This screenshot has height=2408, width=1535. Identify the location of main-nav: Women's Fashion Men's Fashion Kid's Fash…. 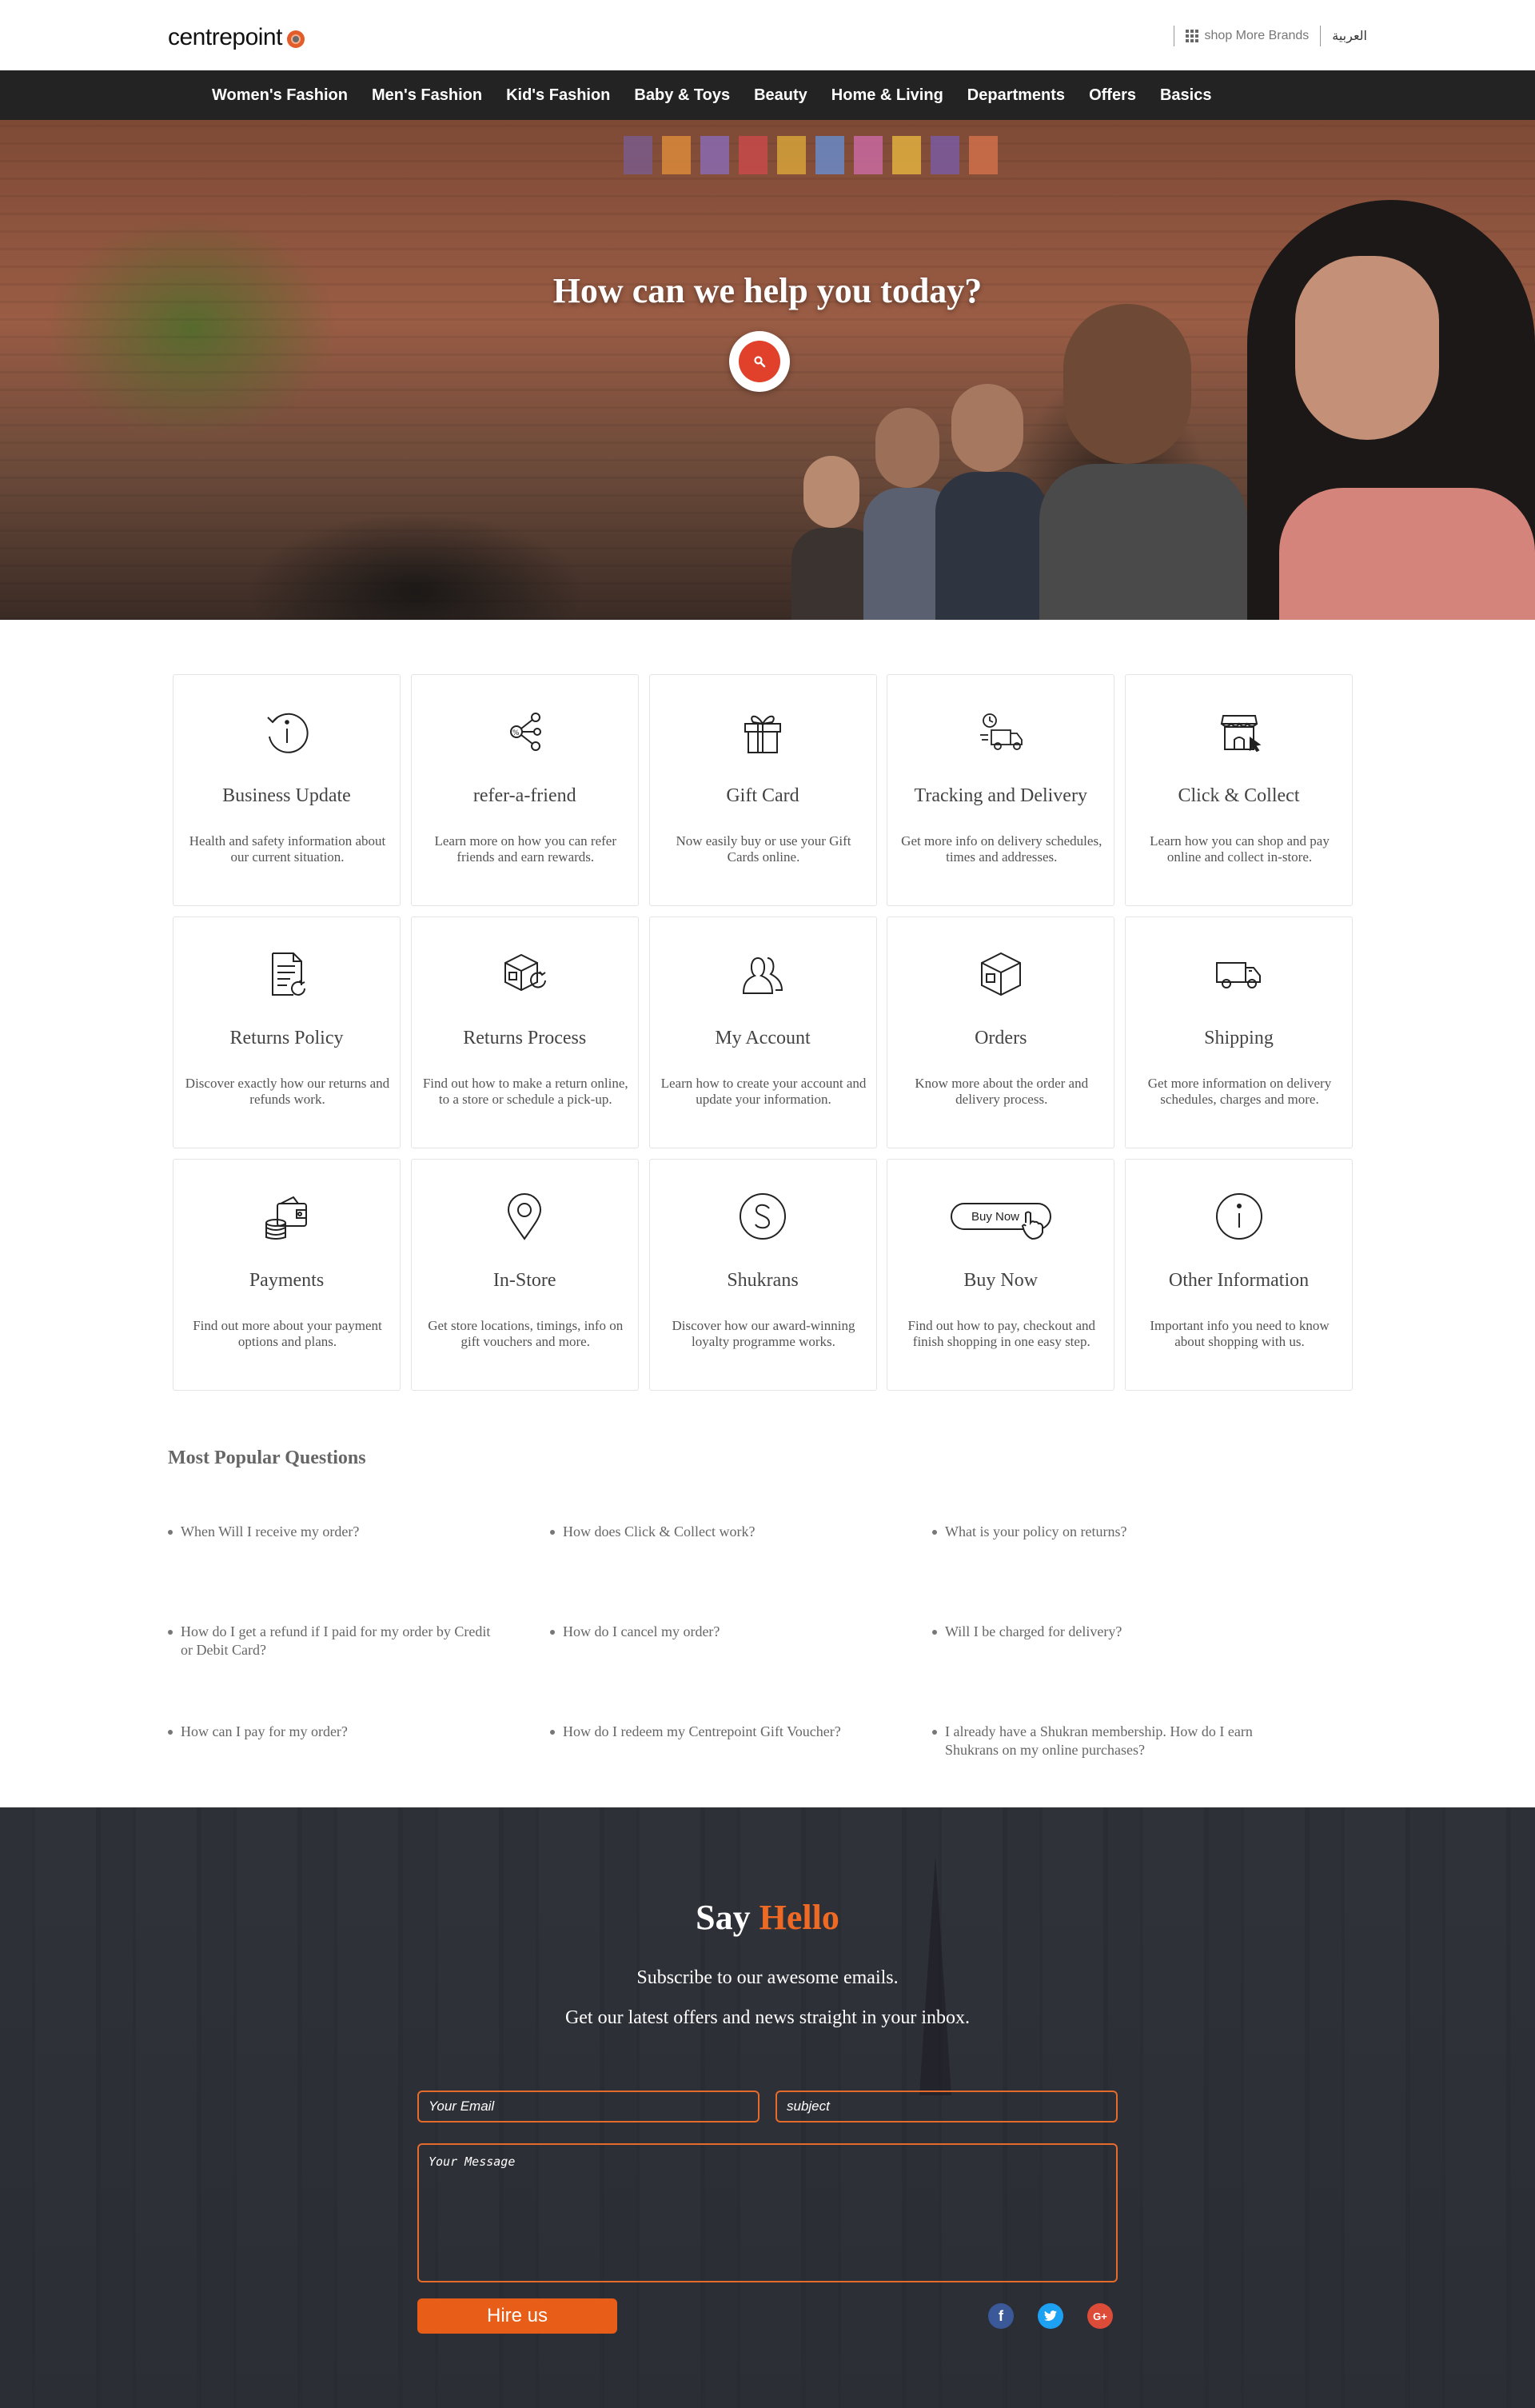
(767, 95).